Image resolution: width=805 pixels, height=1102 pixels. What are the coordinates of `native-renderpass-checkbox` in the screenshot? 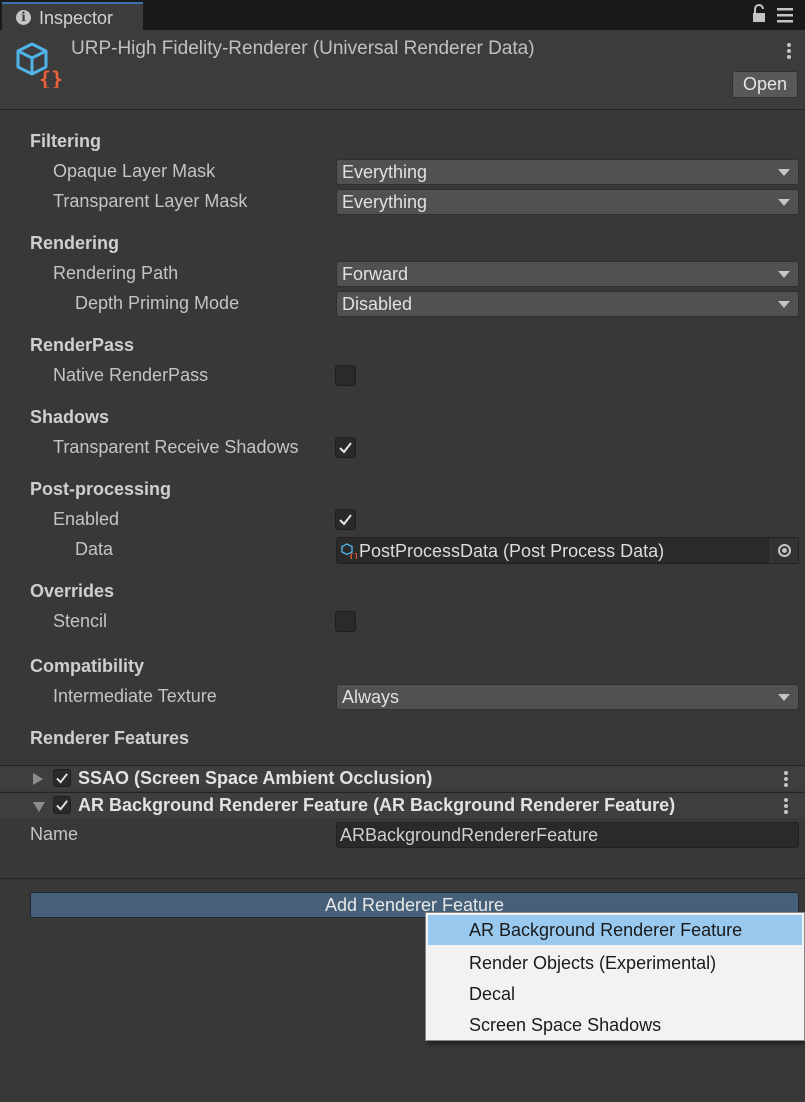 It's located at (345, 375).